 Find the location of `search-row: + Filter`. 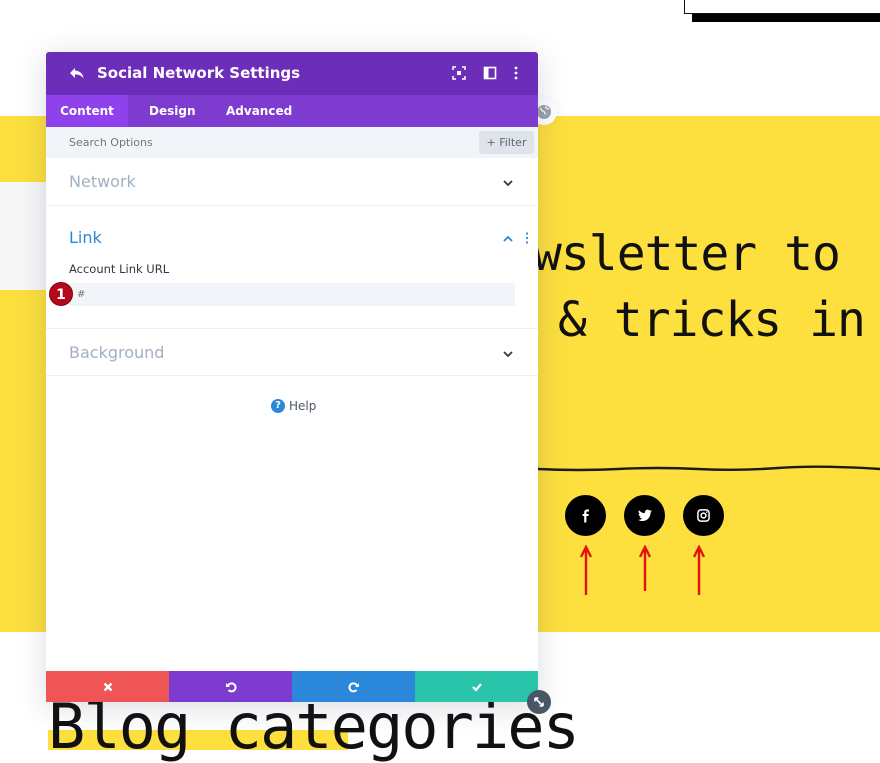

search-row: + Filter is located at coordinates (292, 142).